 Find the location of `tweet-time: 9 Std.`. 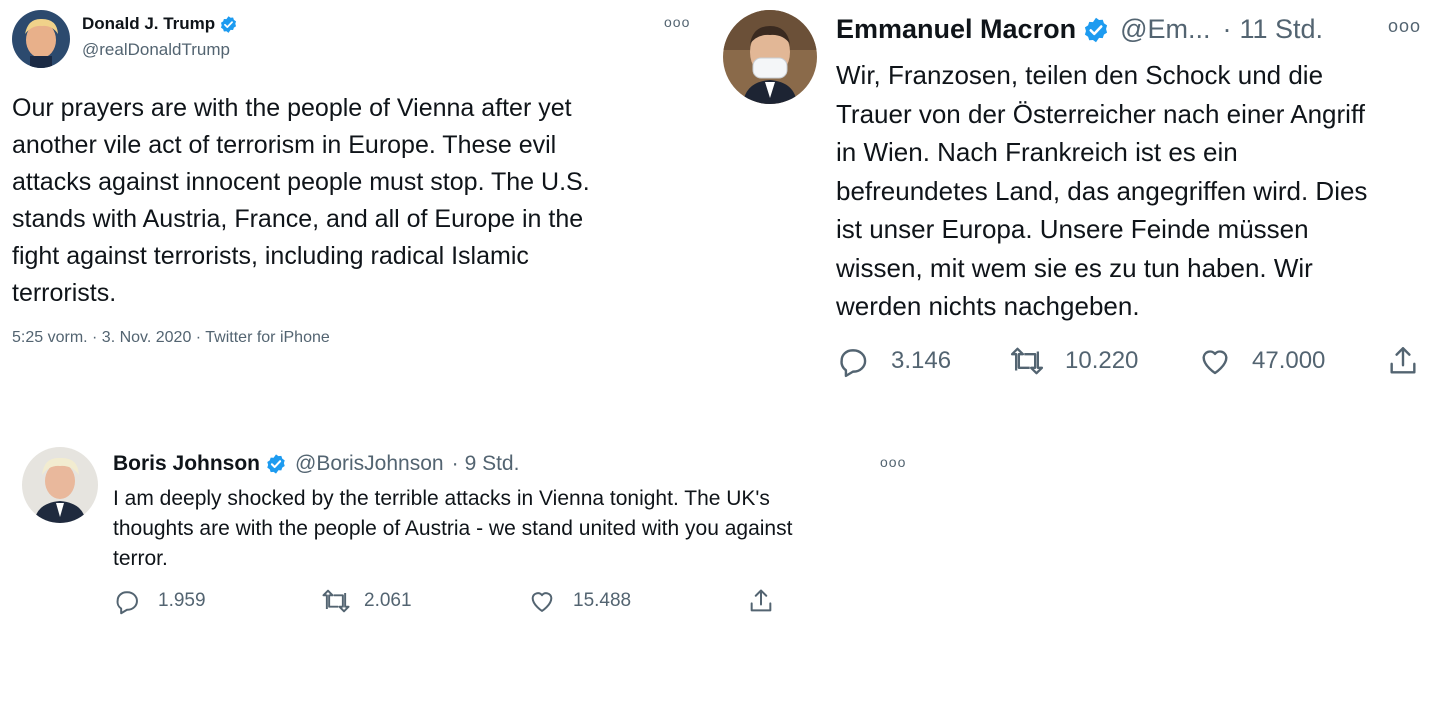

tweet-time: 9 Std. is located at coordinates (492, 464).